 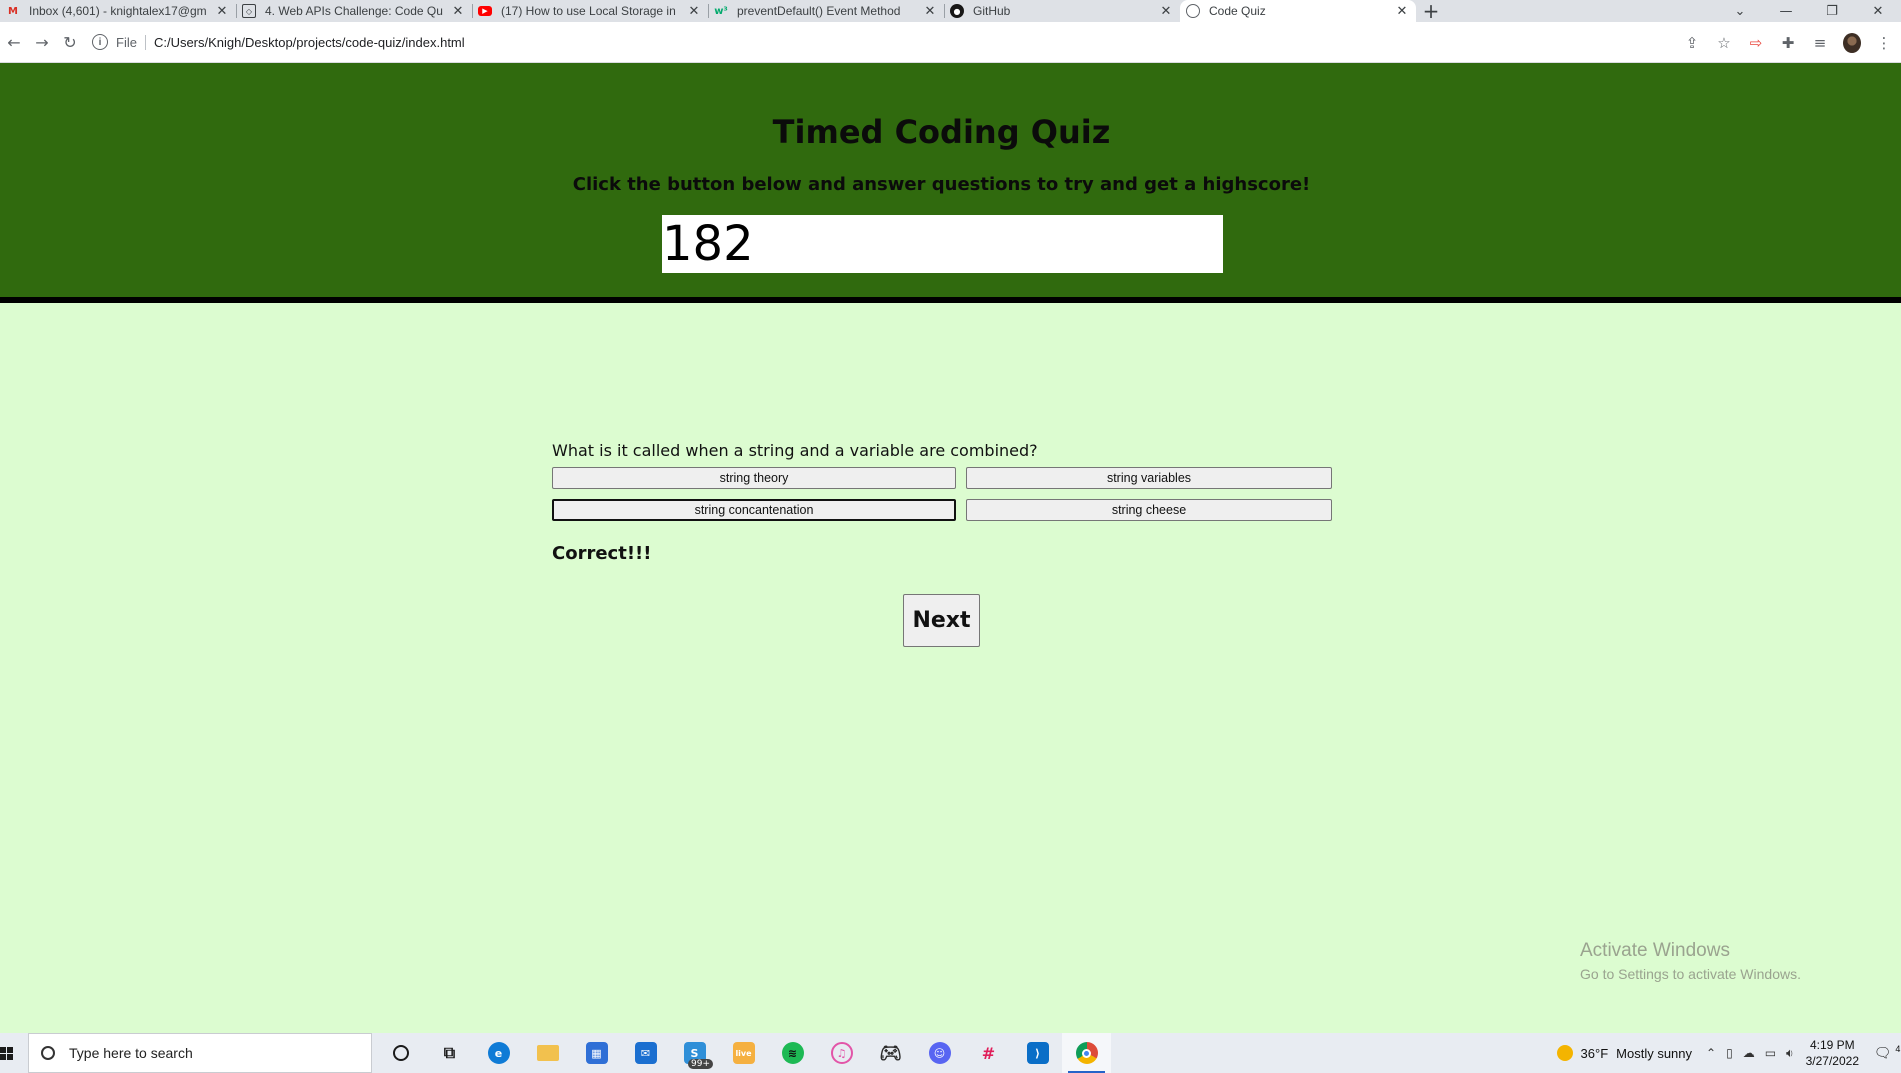 I want to click on notification-count: 4, so click(x=1898, y=1049).